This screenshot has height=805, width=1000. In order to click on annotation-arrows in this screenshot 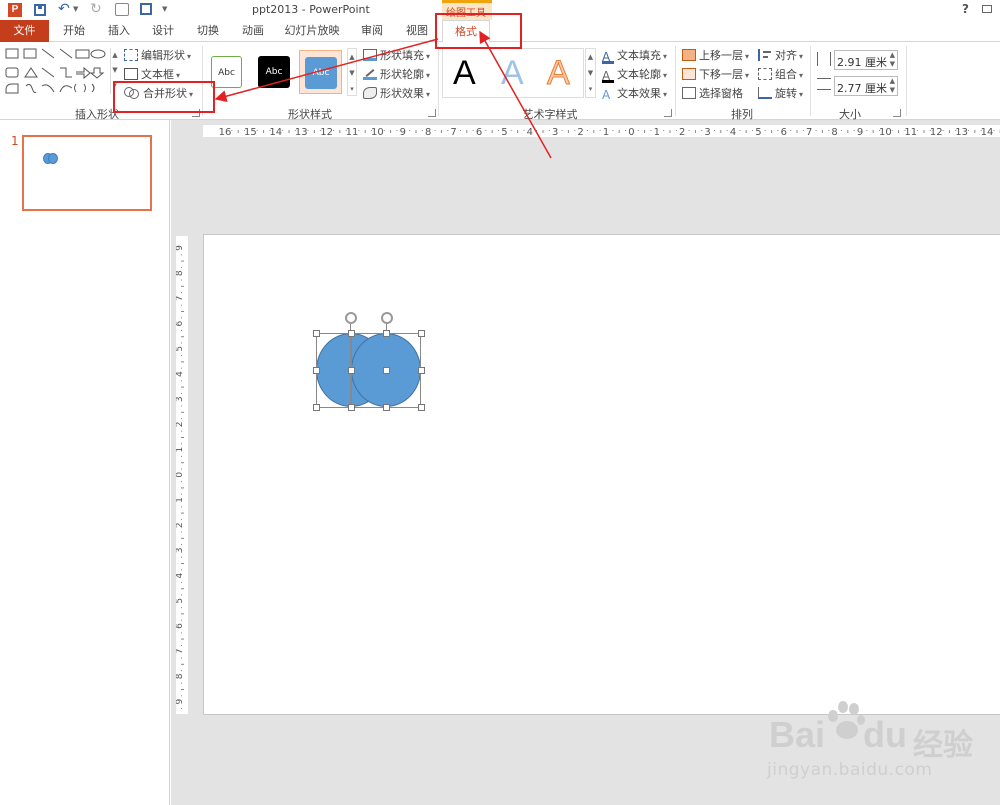, I will do `click(383, 94)`.